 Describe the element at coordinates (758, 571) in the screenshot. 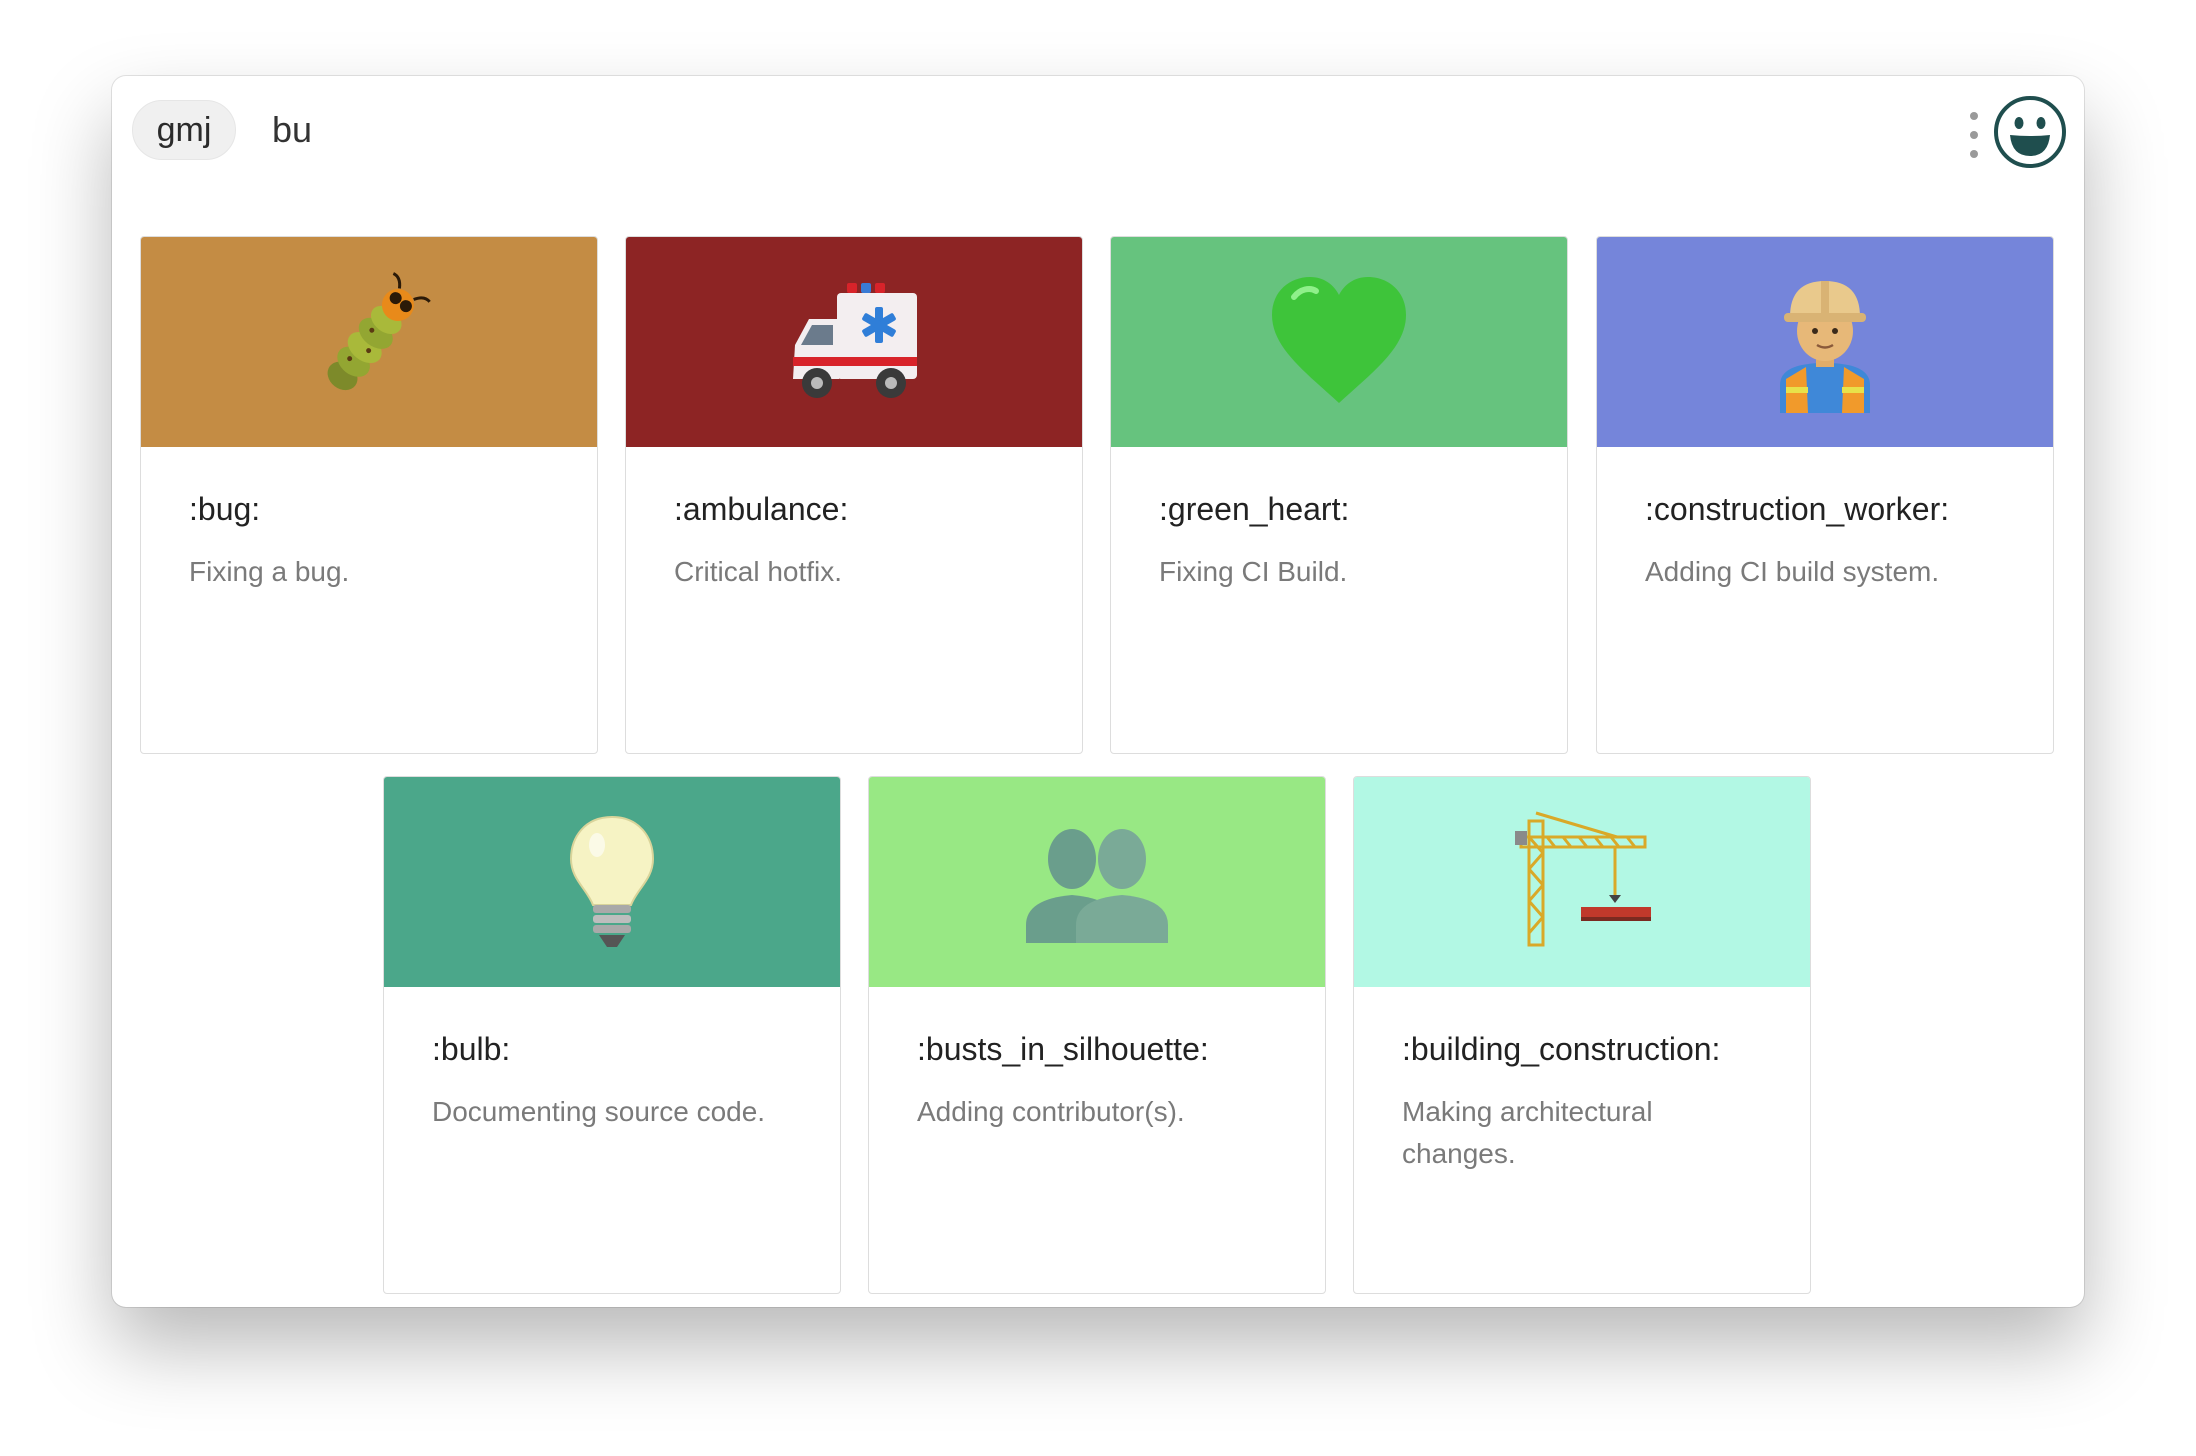

I see `emoji-description: Critical hotfix.` at that location.